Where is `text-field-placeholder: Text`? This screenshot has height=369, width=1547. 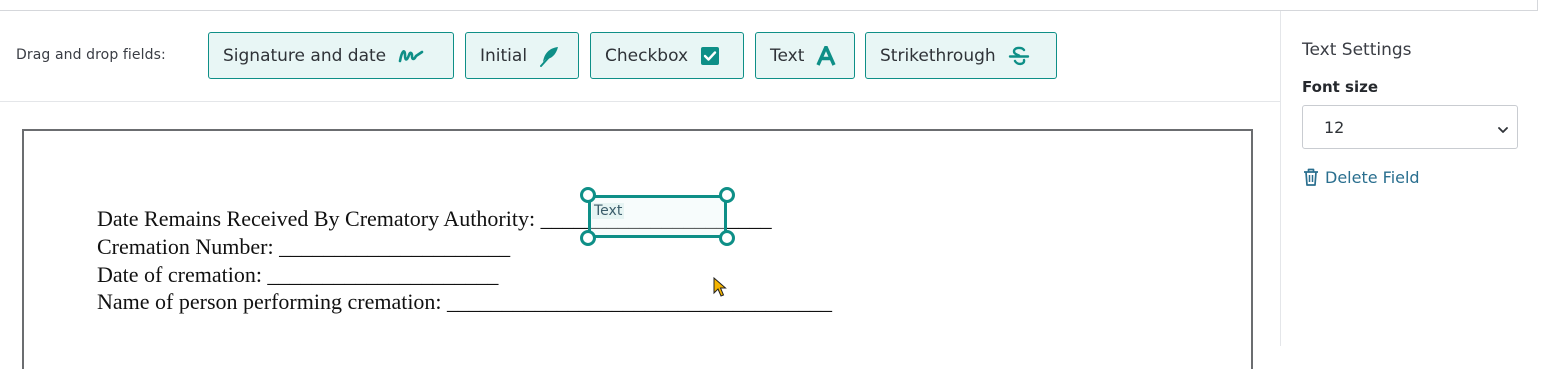
text-field-placeholder: Text is located at coordinates (608, 211).